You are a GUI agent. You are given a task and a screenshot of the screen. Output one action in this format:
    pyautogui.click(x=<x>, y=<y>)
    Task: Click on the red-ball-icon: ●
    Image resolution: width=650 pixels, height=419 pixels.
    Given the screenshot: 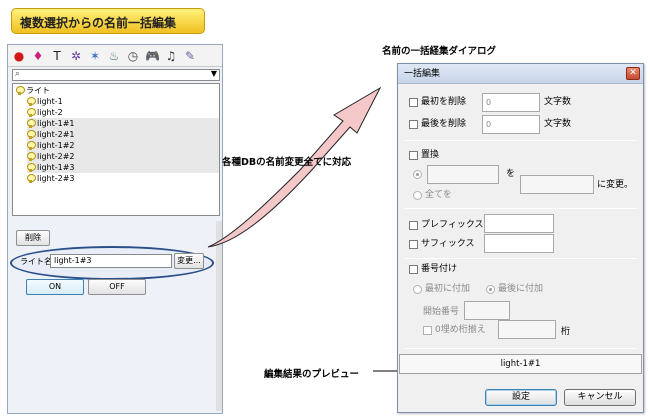 What is the action you would take?
    pyautogui.click(x=19, y=56)
    